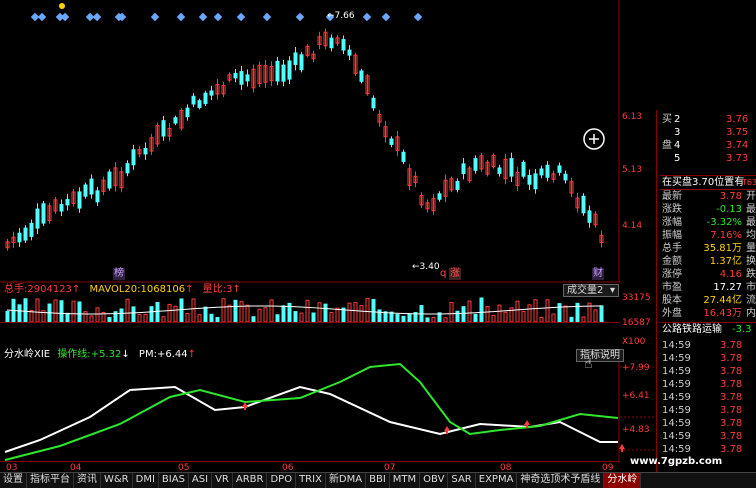 The height and width of the screenshot is (488, 756). I want to click on indicator-tab: VR, so click(222, 480).